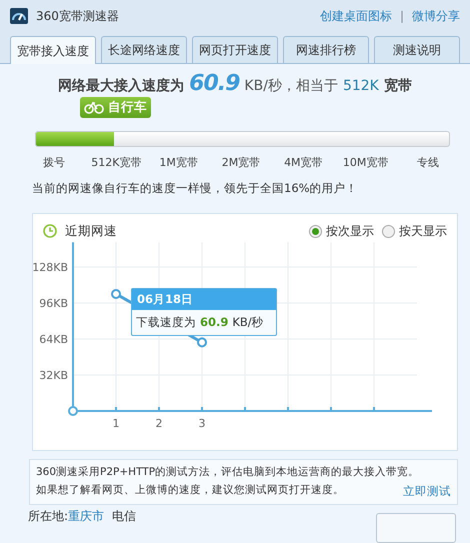 The height and width of the screenshot is (543, 470). Describe the element at coordinates (291, 86) in the screenshot. I see `unit-text: KB/秒，相当于` at that location.